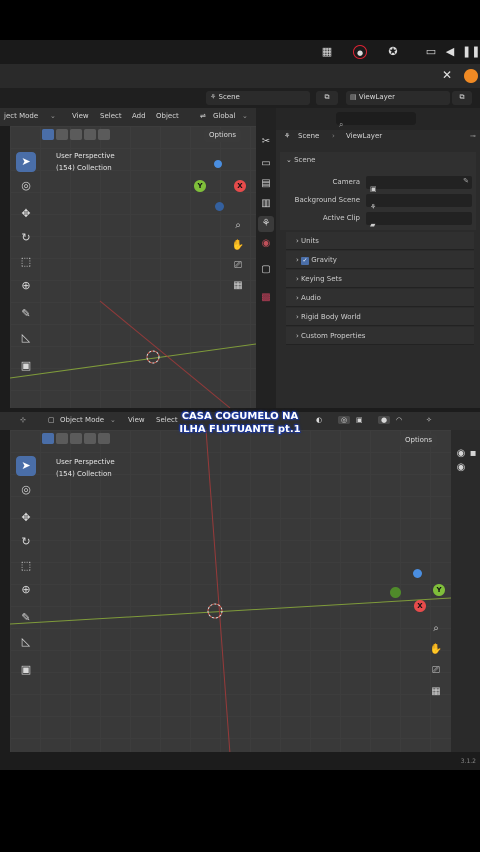 The image size is (480, 852). What do you see at coordinates (450, 52) in the screenshot?
I see `volume-icon: ◀` at bounding box center [450, 52].